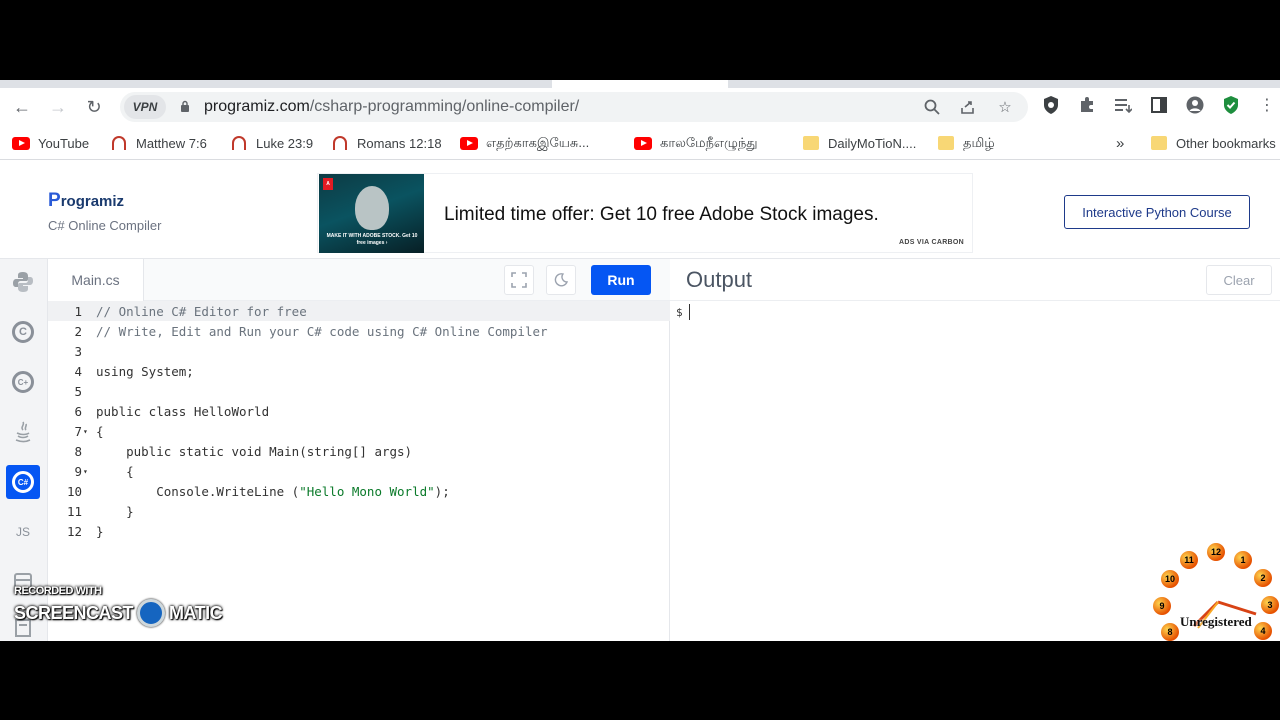 The width and height of the screenshot is (1280, 720). What do you see at coordinates (359, 411) in the screenshot?
I see `code-line: 6 public class HelloWorld` at bounding box center [359, 411].